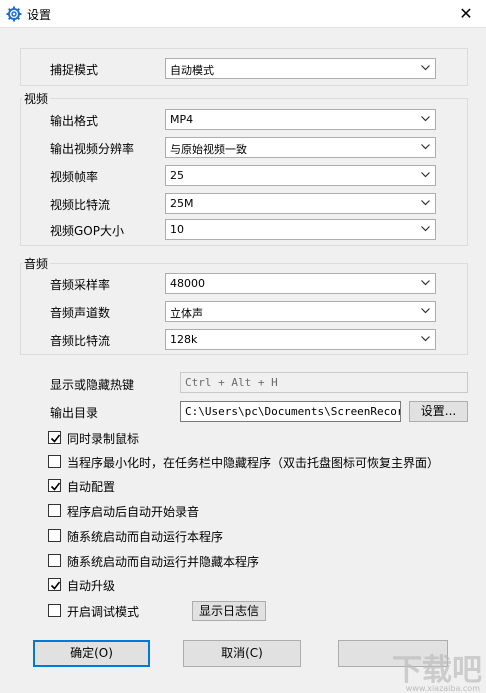  What do you see at coordinates (103, 612) in the screenshot?
I see `checkbox-label: 开启调试模式` at bounding box center [103, 612].